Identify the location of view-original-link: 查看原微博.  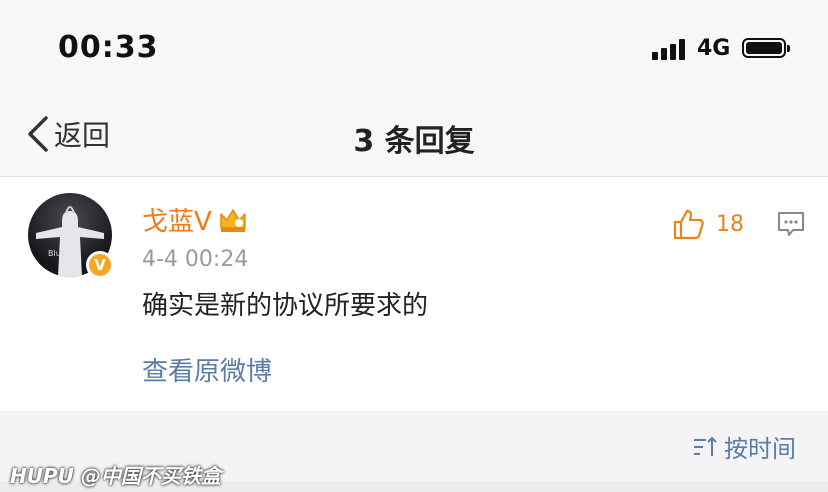
(207, 369).